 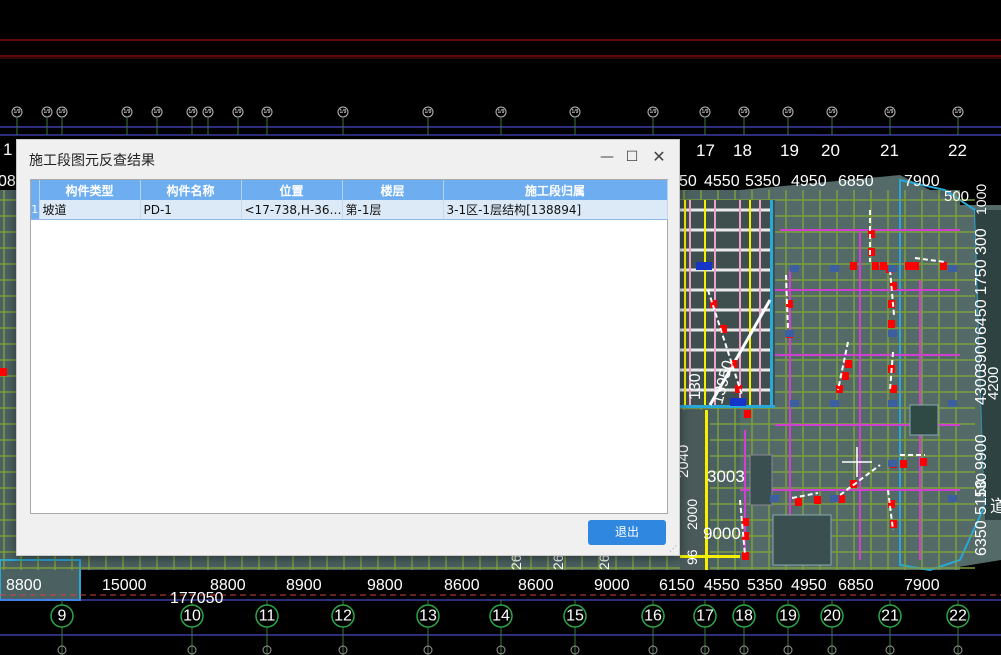 I want to click on cell-segment: 3-1区-1层结构[138894], so click(x=555, y=210).